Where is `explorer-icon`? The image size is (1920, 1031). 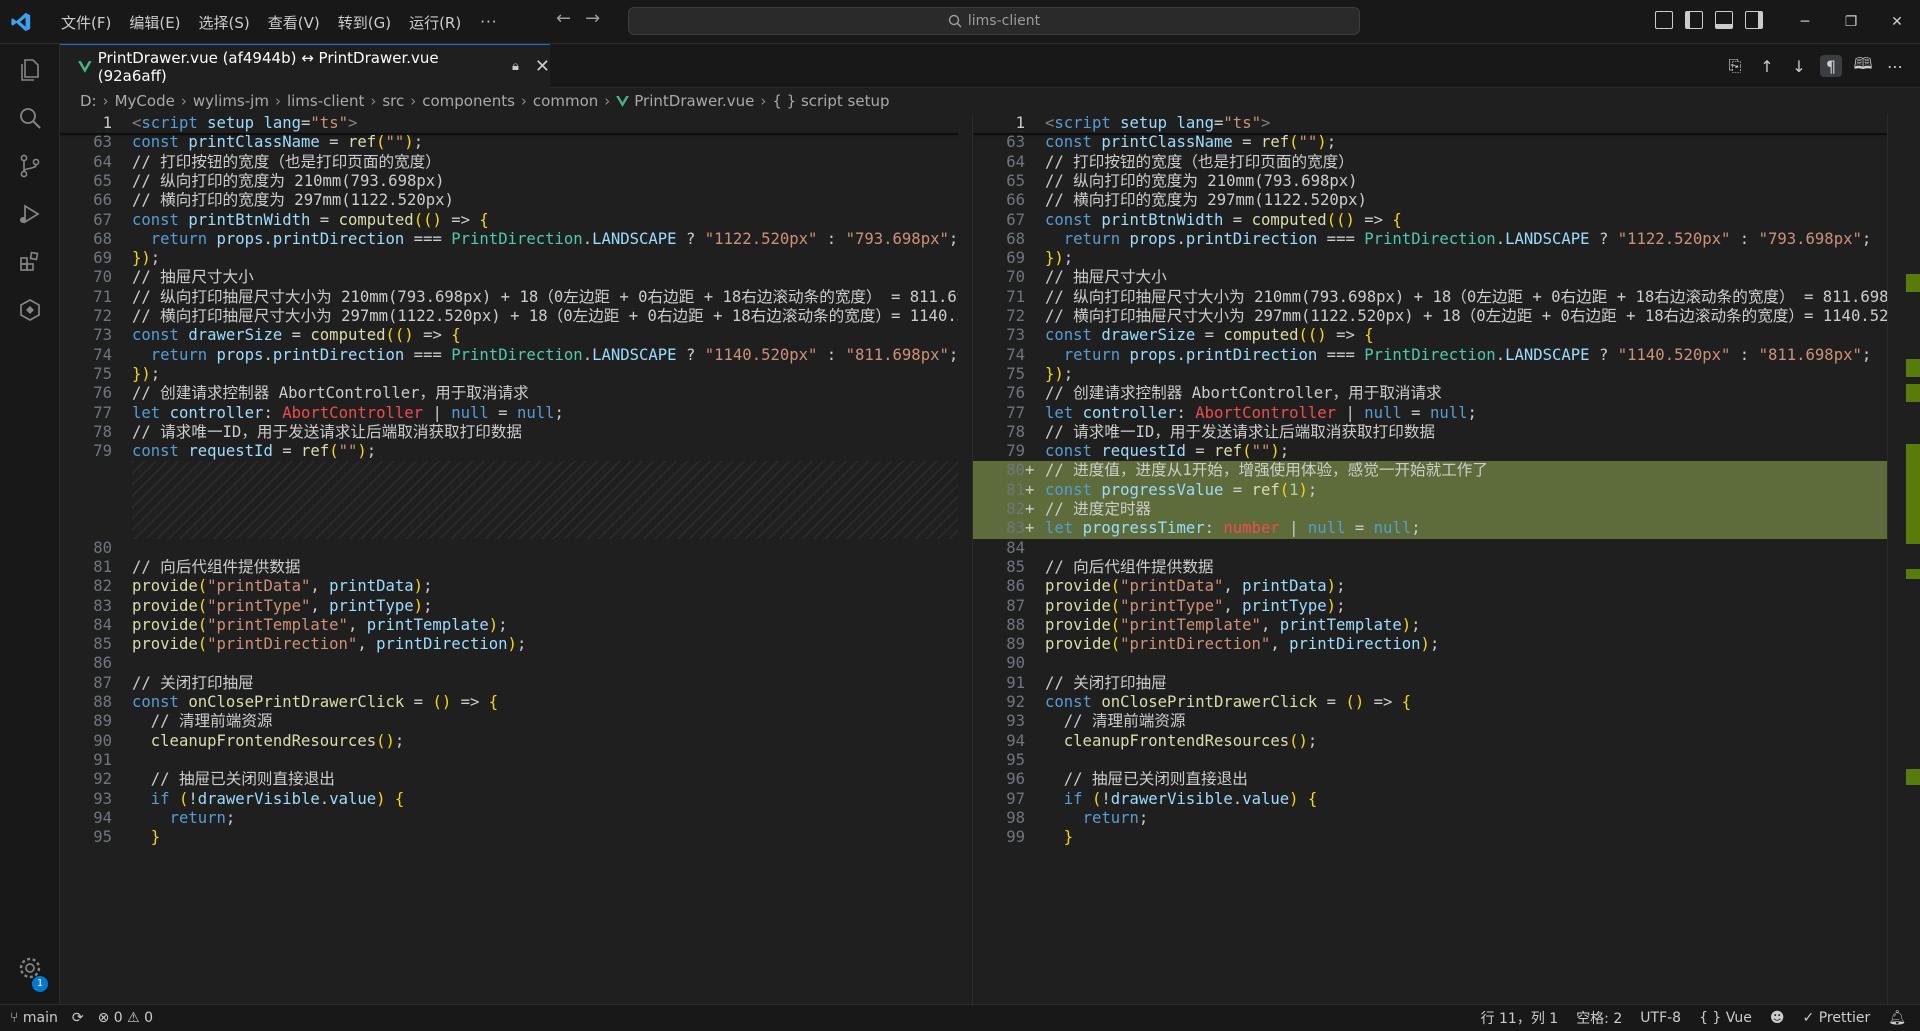 explorer-icon is located at coordinates (30, 70).